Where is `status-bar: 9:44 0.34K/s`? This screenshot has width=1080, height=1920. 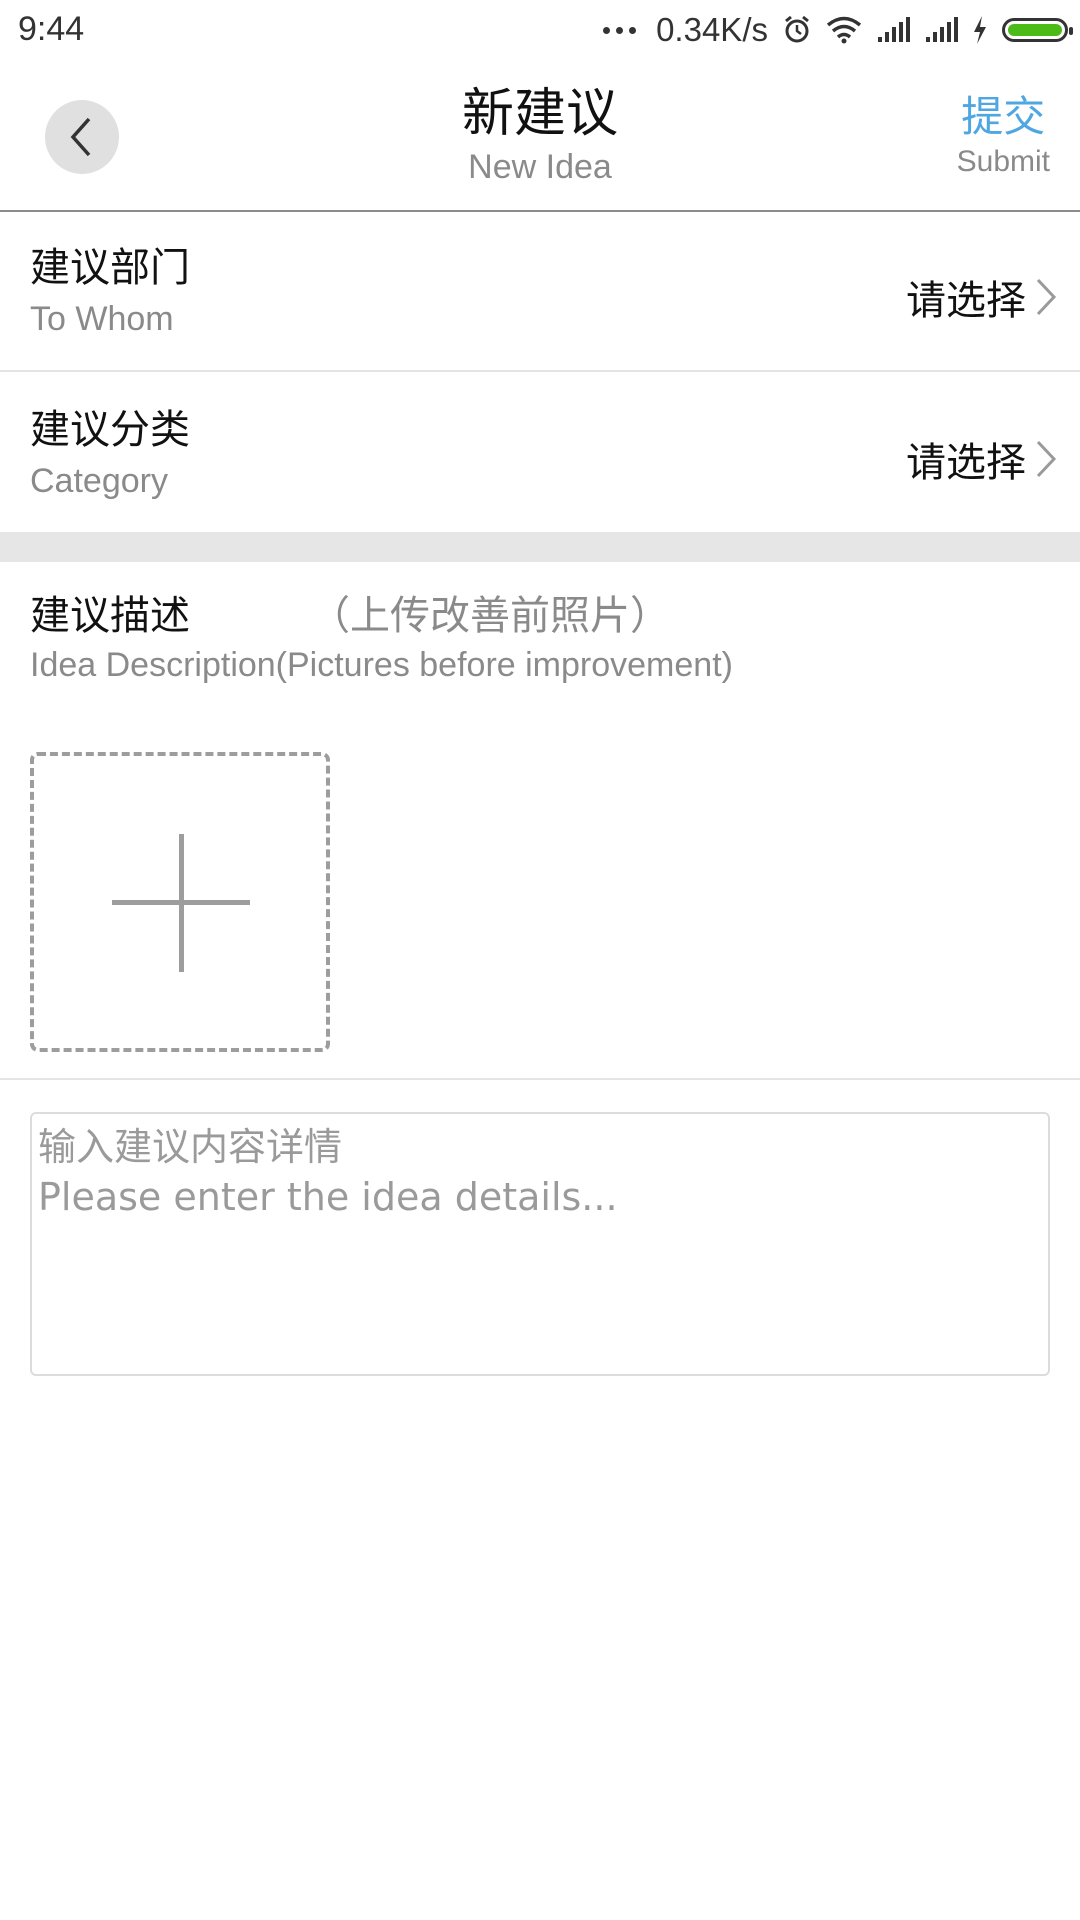
status-bar: 9:44 0.34K/s is located at coordinates (540, 30).